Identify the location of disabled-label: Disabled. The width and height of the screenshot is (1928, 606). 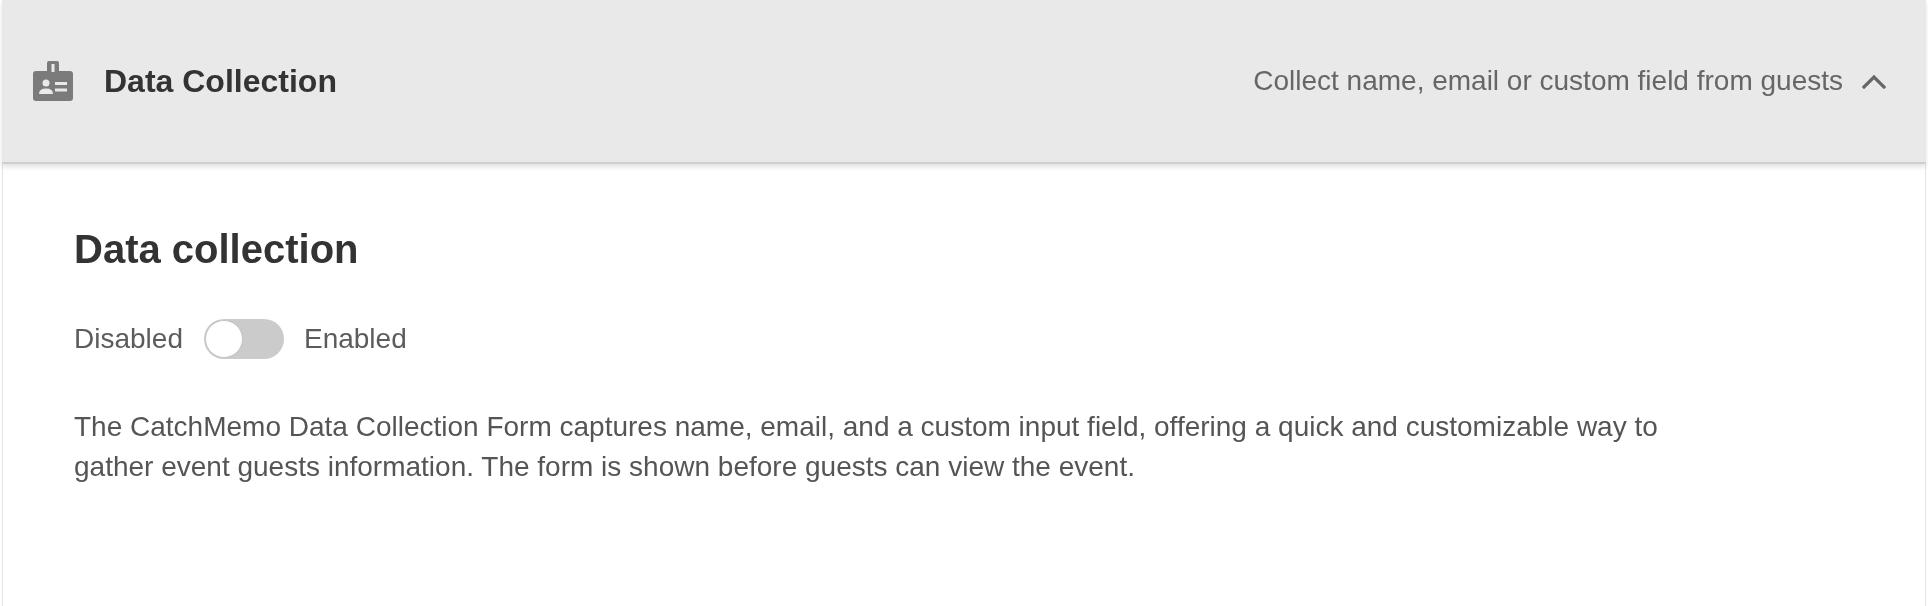
(128, 339).